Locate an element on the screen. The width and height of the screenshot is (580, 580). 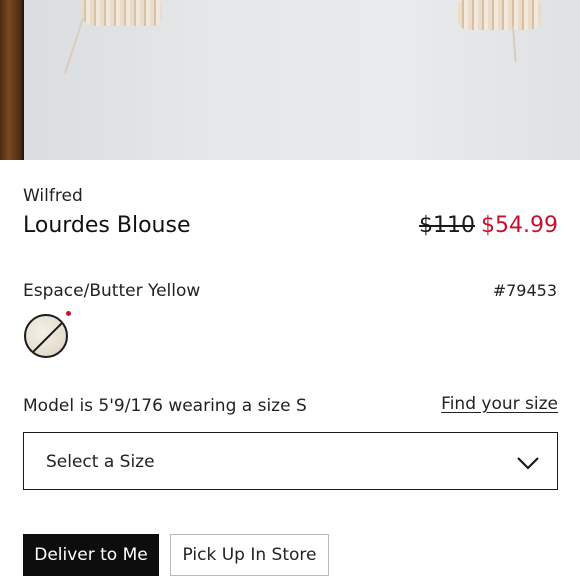
brand-name: Wilfred is located at coordinates (53, 196).